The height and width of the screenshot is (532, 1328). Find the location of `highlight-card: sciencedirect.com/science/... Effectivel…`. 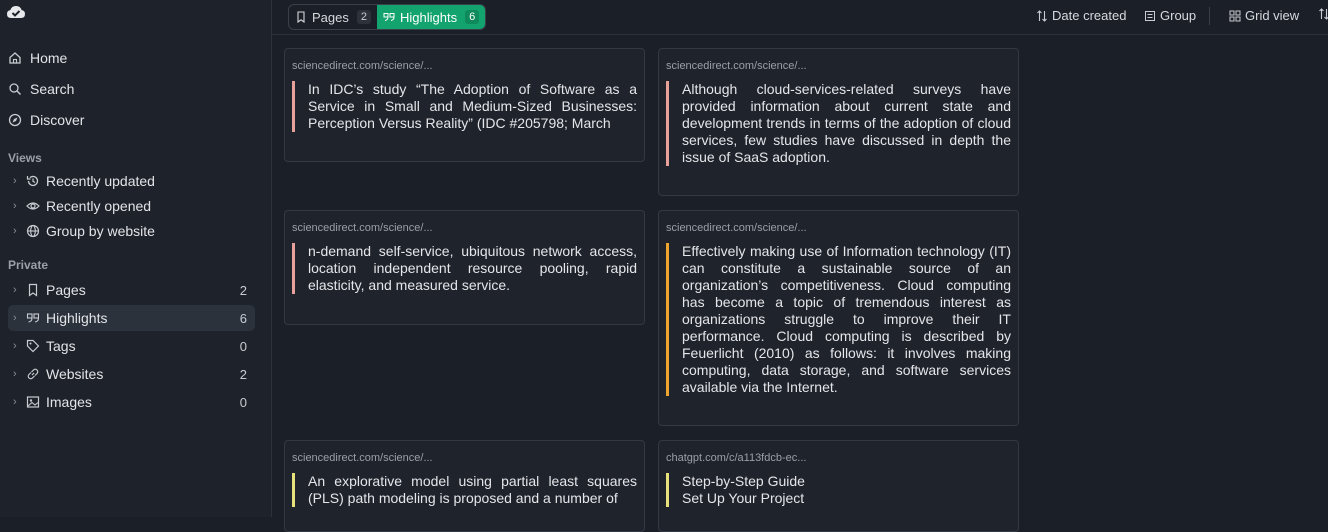

highlight-card: sciencedirect.com/science/... Effectivel… is located at coordinates (838, 318).